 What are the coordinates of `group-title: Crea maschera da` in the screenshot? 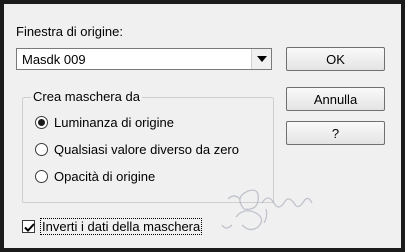 It's located at (86, 96).